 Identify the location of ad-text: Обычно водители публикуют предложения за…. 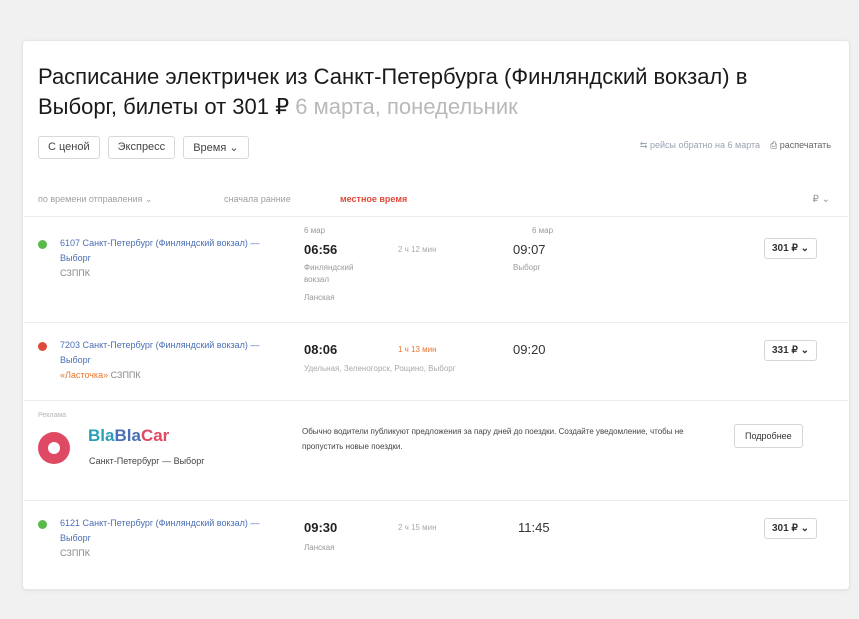
(493, 439).